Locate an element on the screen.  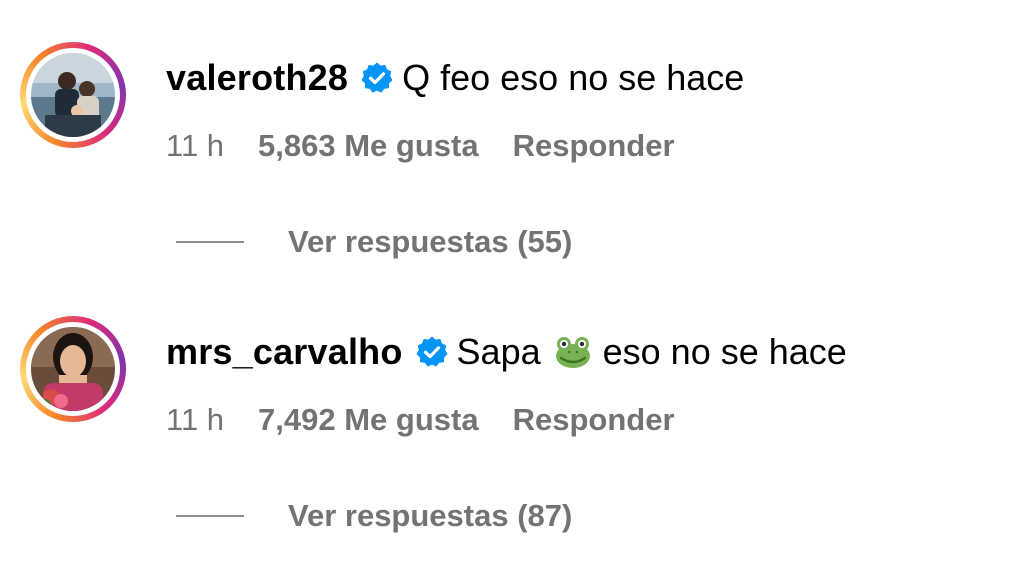
comment-line: valeroth28 Q feo eso no se hace is located at coordinates (455, 78).